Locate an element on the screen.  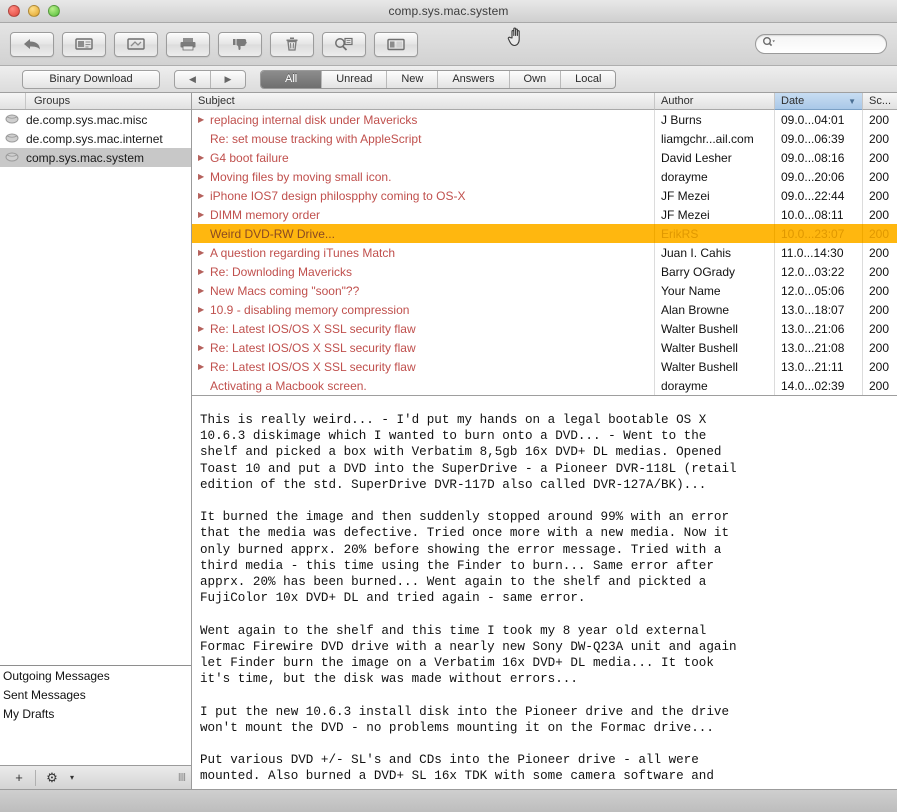
next-message-button: ▶ is located at coordinates (227, 79).